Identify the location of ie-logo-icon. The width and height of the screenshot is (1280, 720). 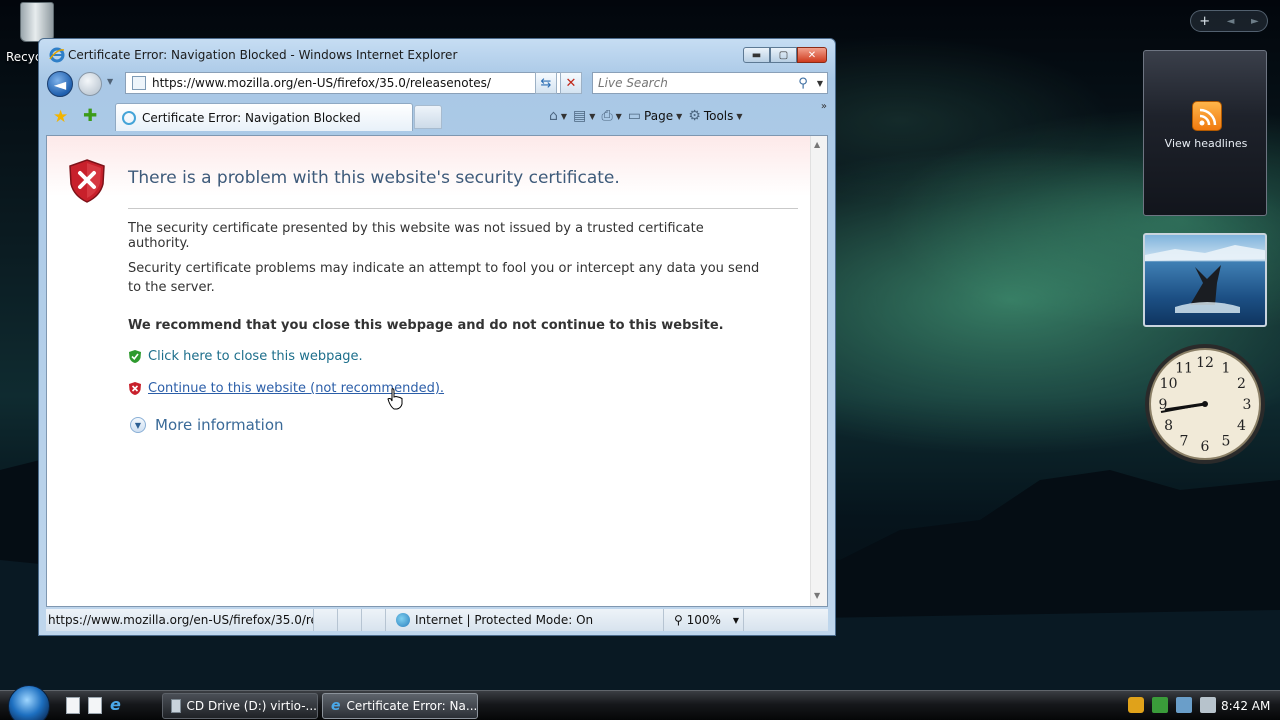
(57, 55).